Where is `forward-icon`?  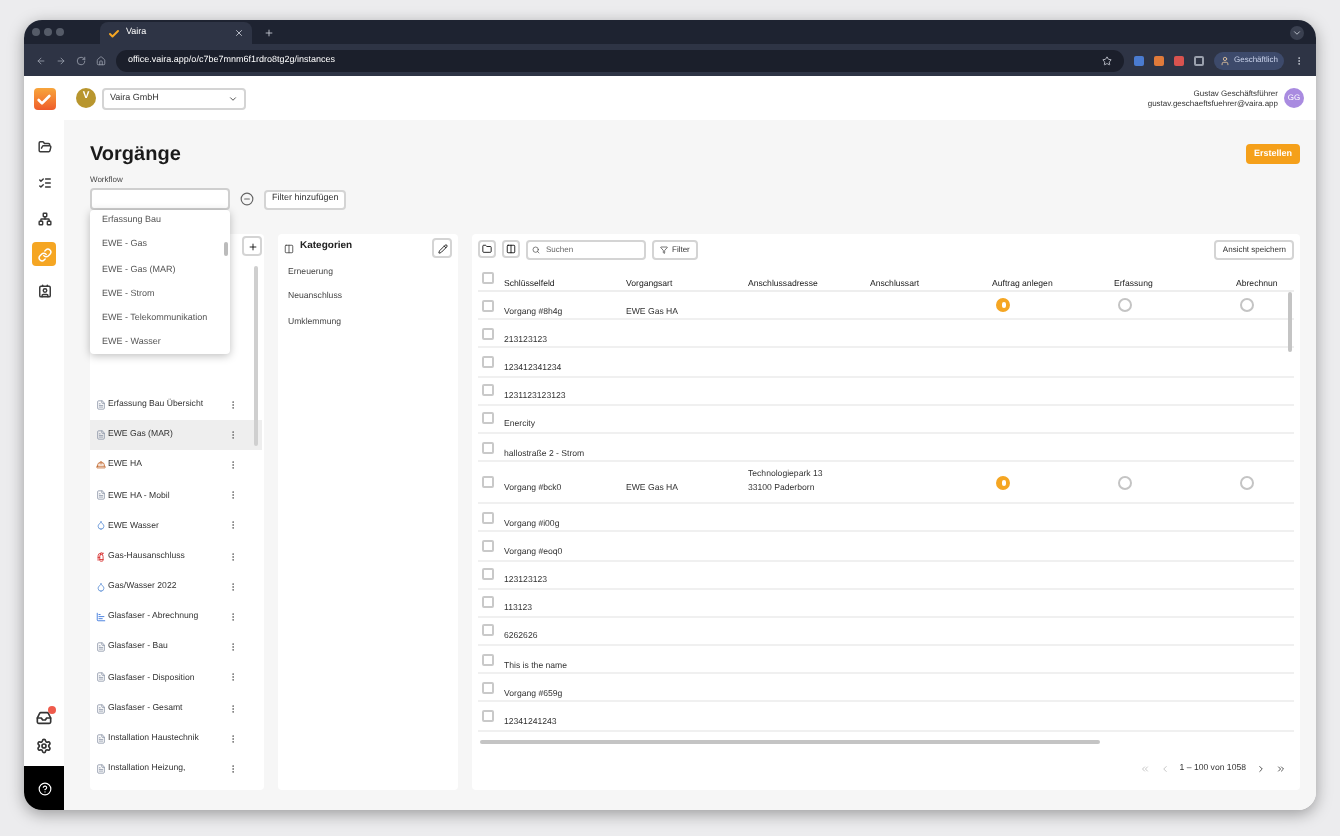 forward-icon is located at coordinates (61, 60).